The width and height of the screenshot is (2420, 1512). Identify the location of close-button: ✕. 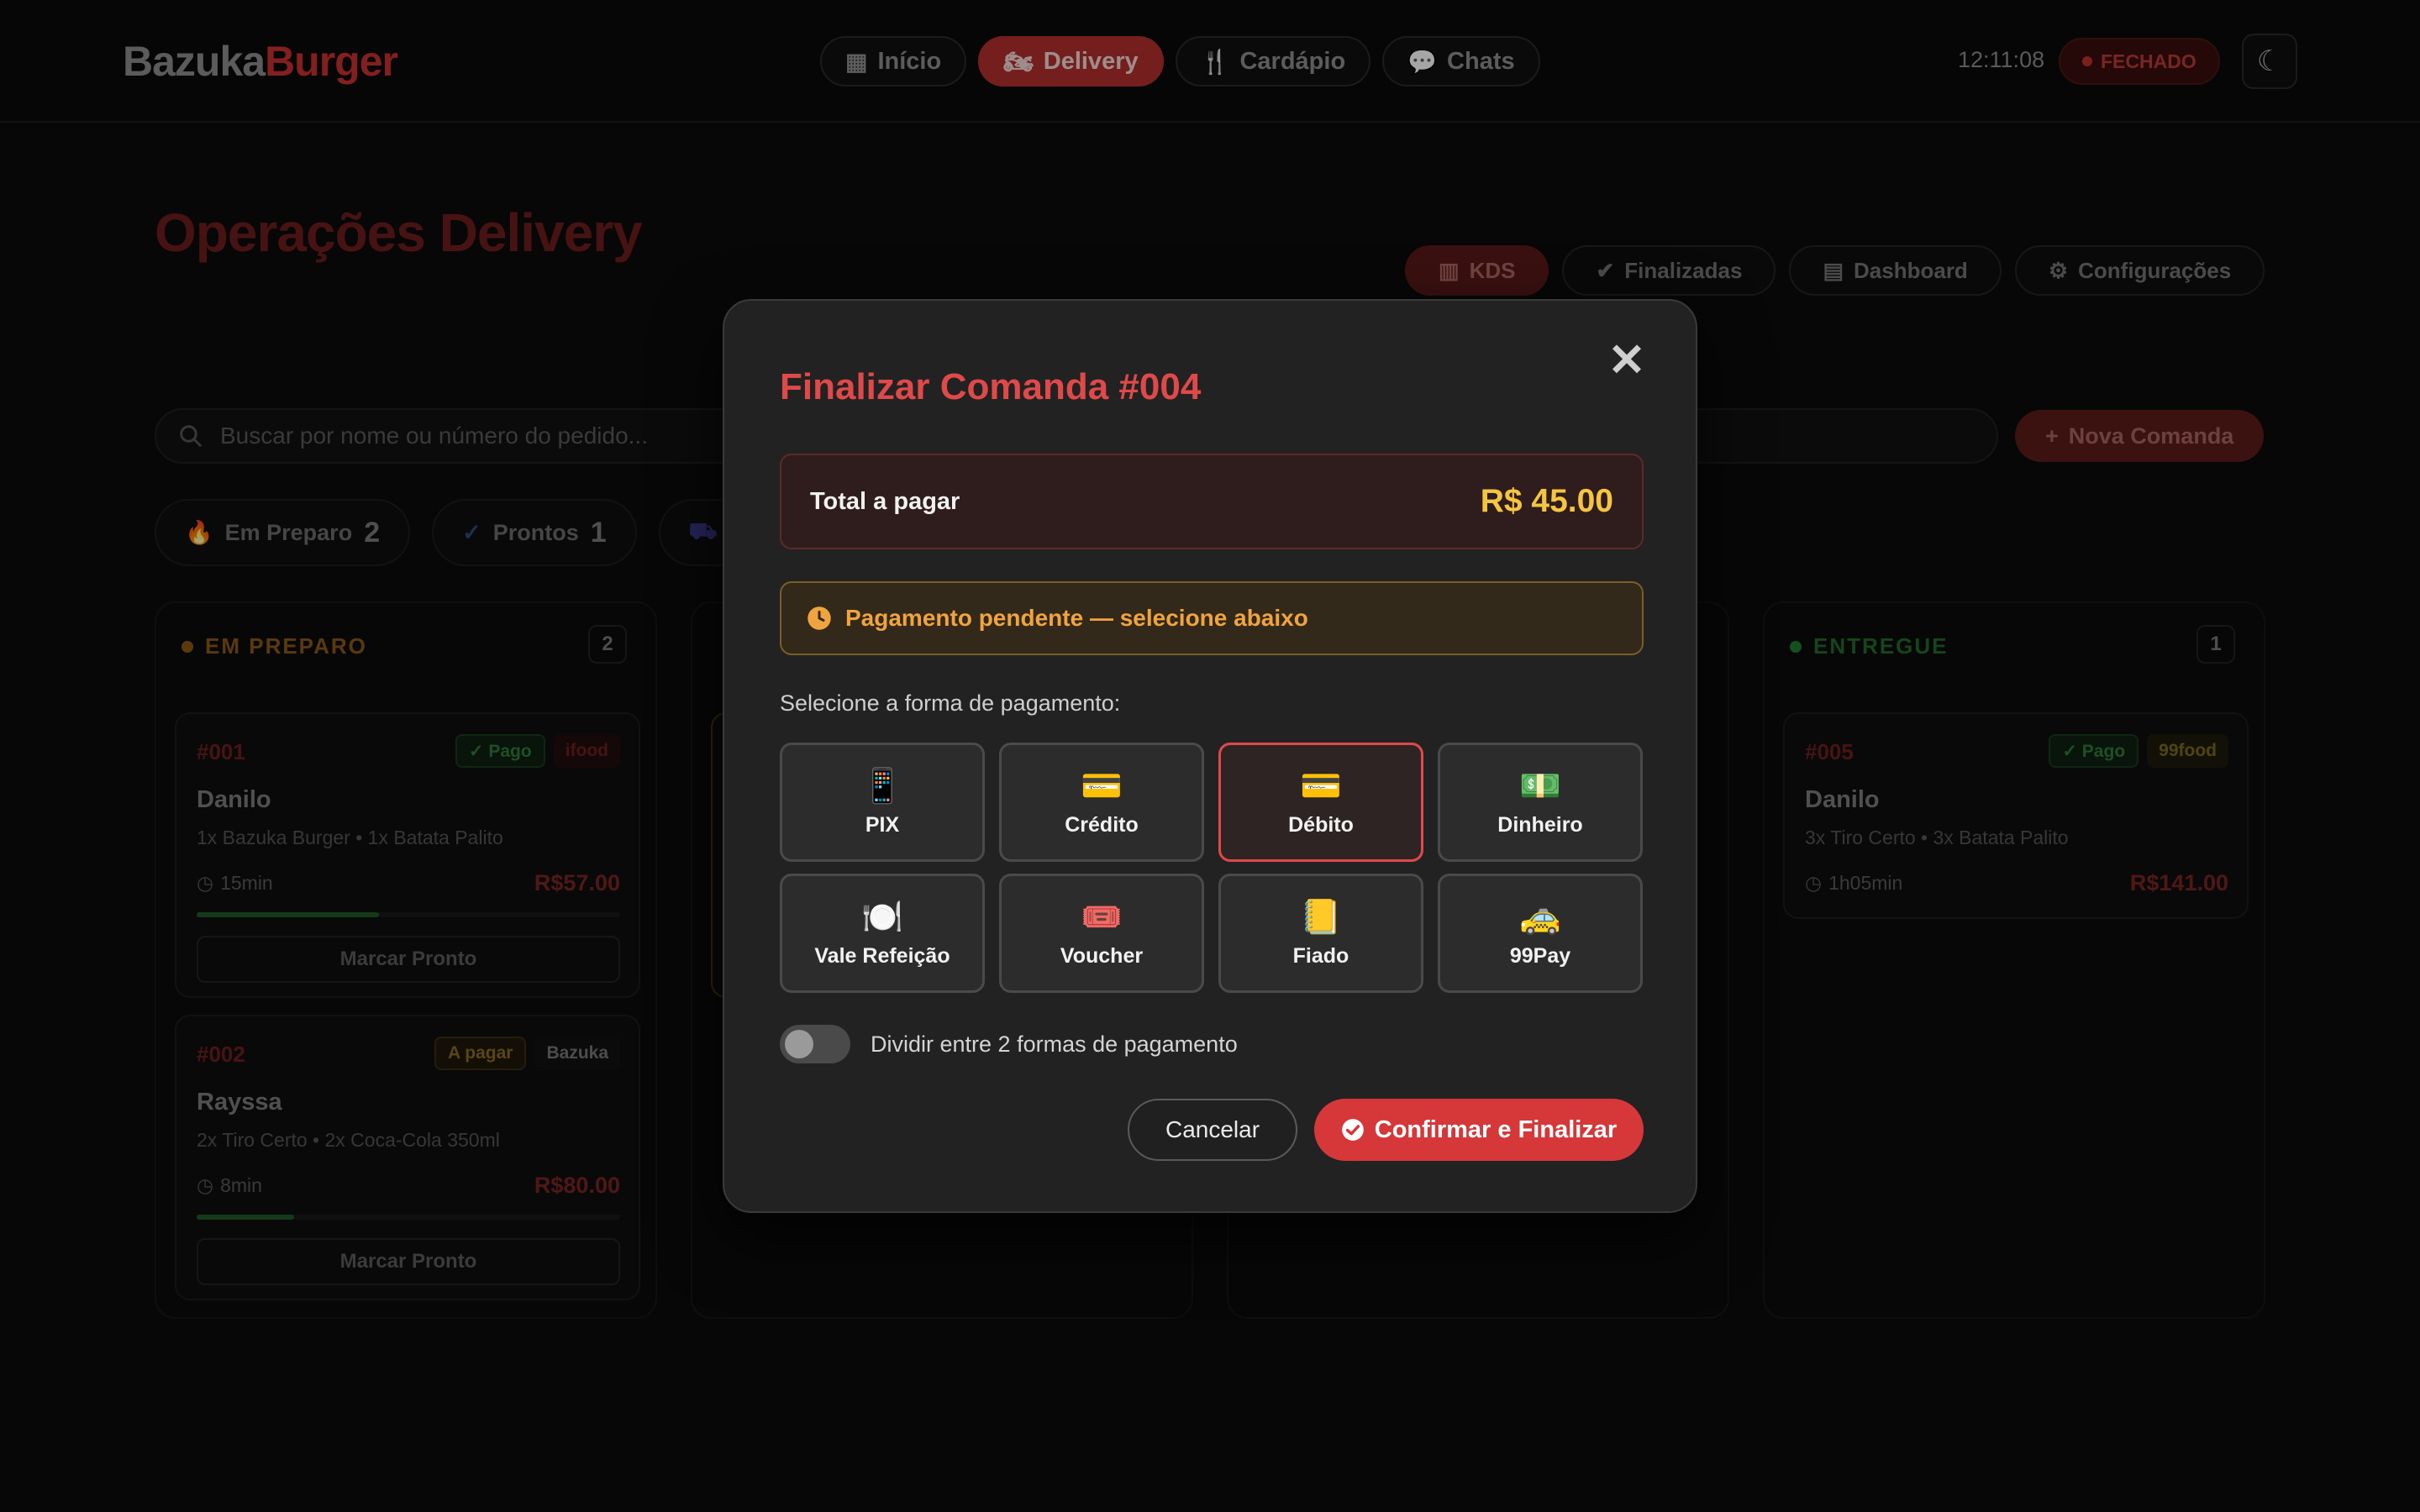
(1626, 360).